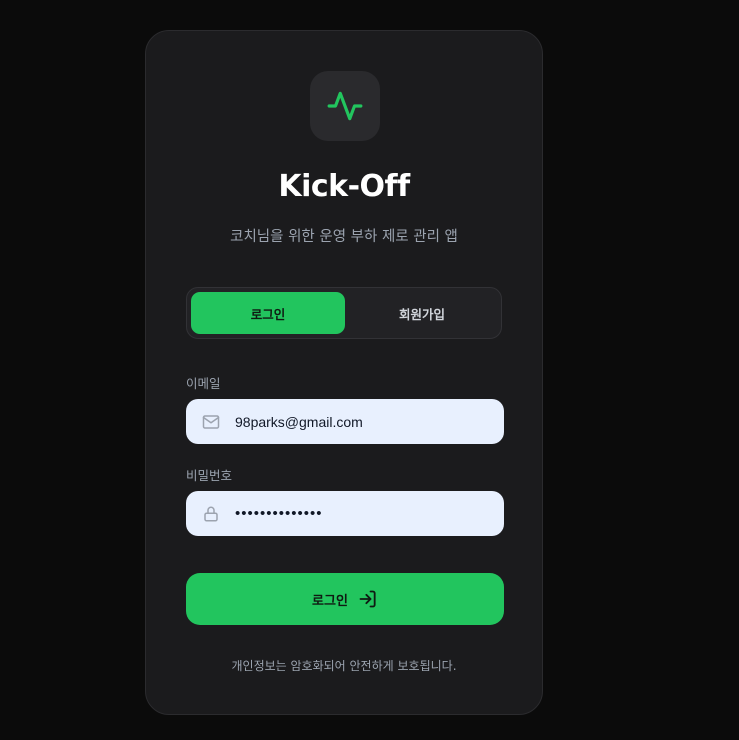 Image resolution: width=739 pixels, height=740 pixels. Describe the element at coordinates (209, 475) in the screenshot. I see `password-label: 비밀번호` at that location.